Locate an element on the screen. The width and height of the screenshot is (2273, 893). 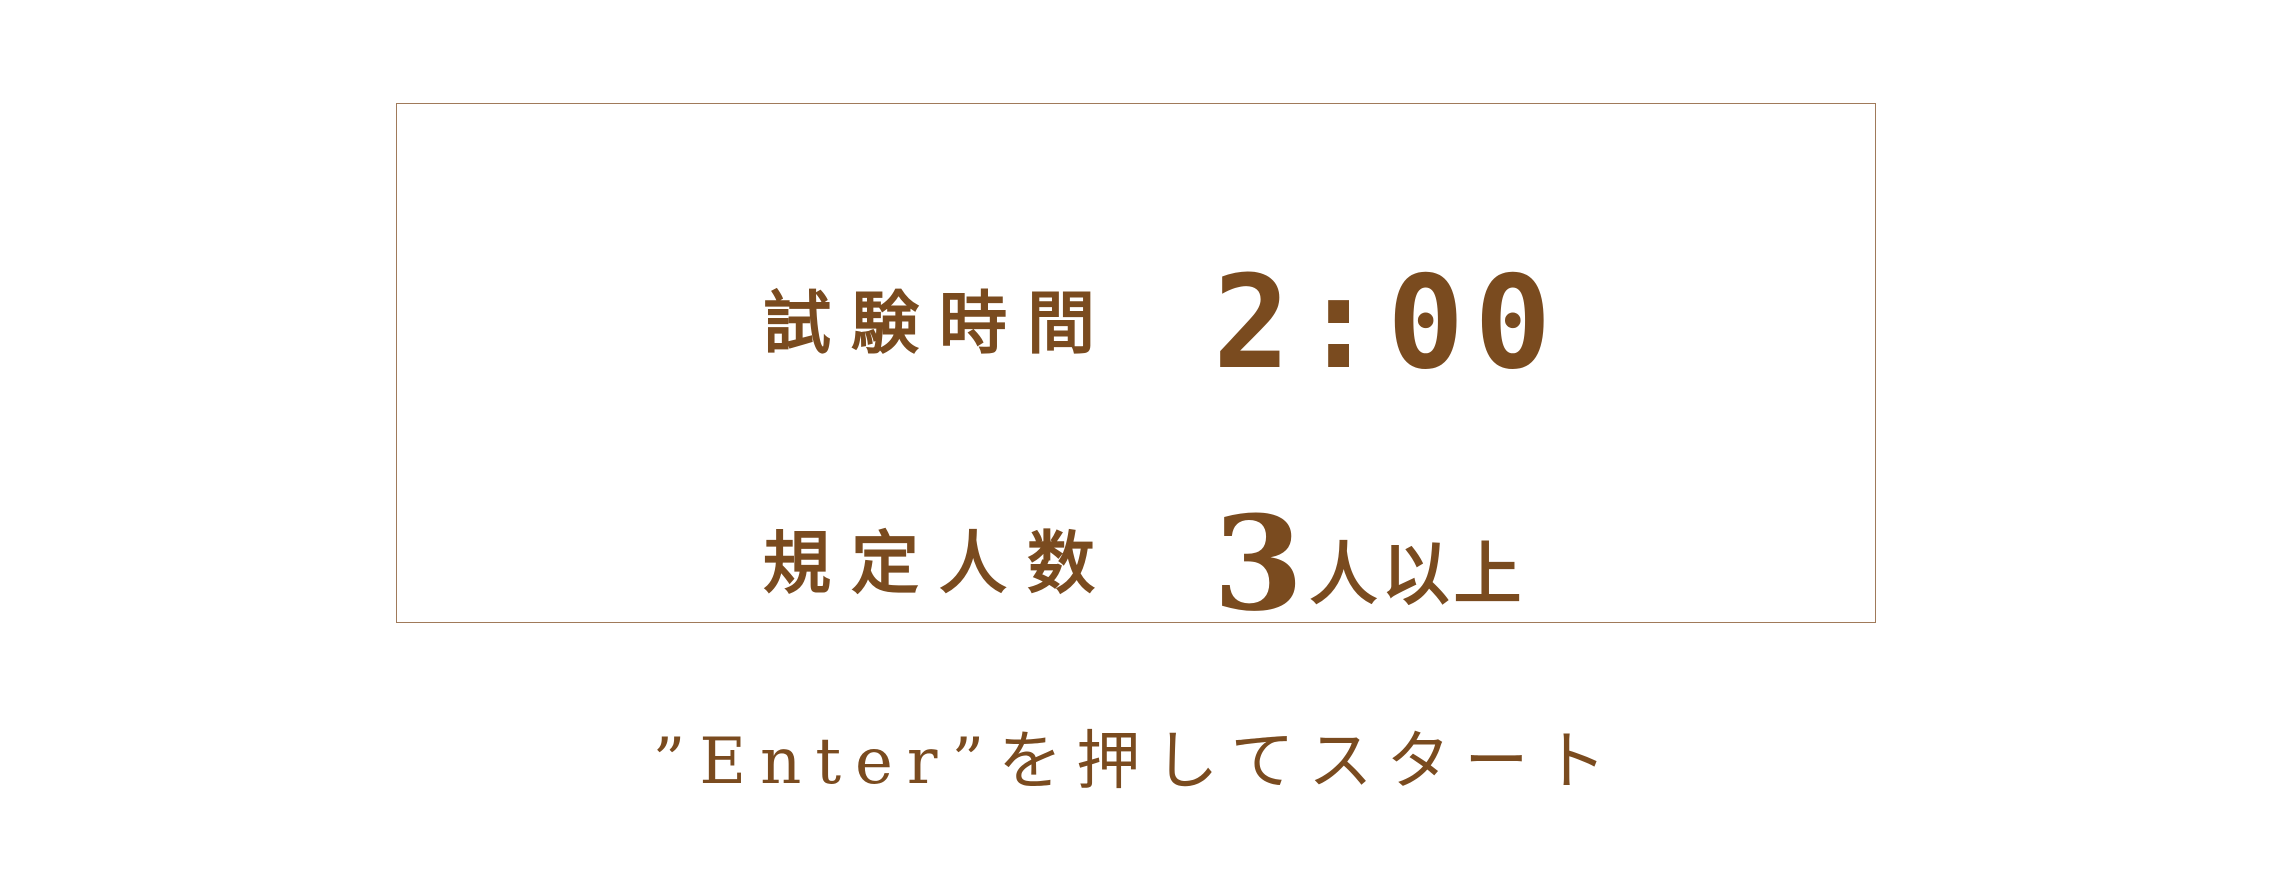
required-people-value: 3 人以上 is located at coordinates (1369, 564).